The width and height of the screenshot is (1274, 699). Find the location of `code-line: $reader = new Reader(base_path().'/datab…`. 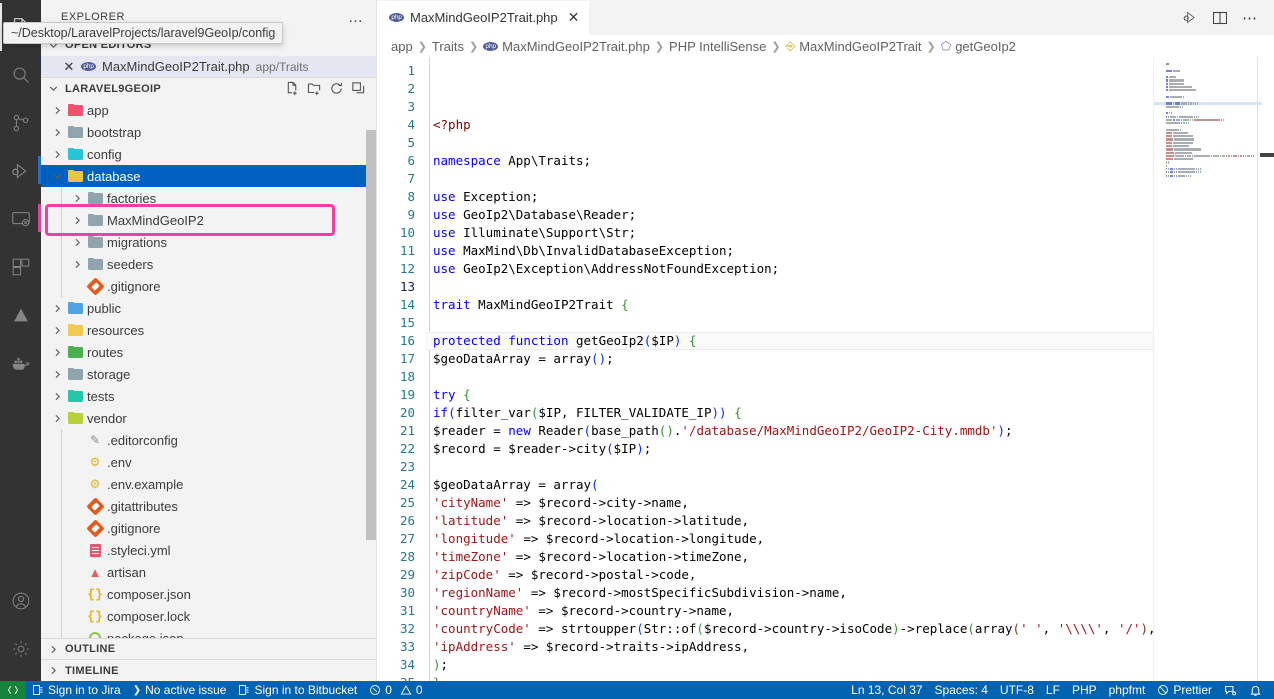

code-line: $reader = new Reader(base_path().'/datab… is located at coordinates (789, 431).